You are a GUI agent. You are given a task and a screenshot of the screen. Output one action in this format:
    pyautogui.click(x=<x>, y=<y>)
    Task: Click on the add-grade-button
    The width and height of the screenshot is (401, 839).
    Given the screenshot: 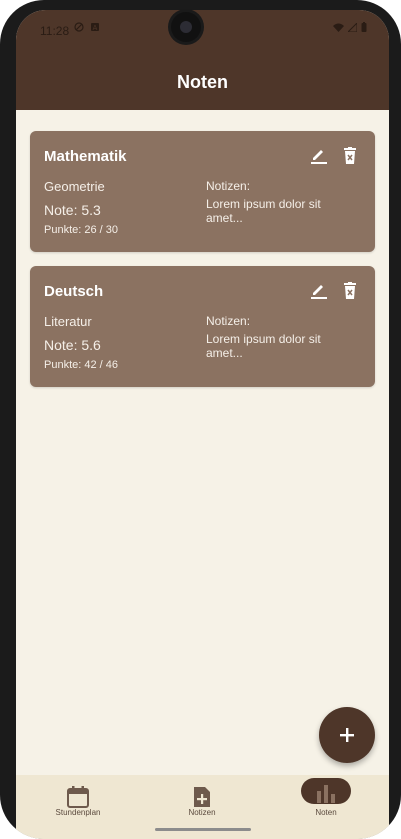 What is the action you would take?
    pyautogui.click(x=347, y=735)
    